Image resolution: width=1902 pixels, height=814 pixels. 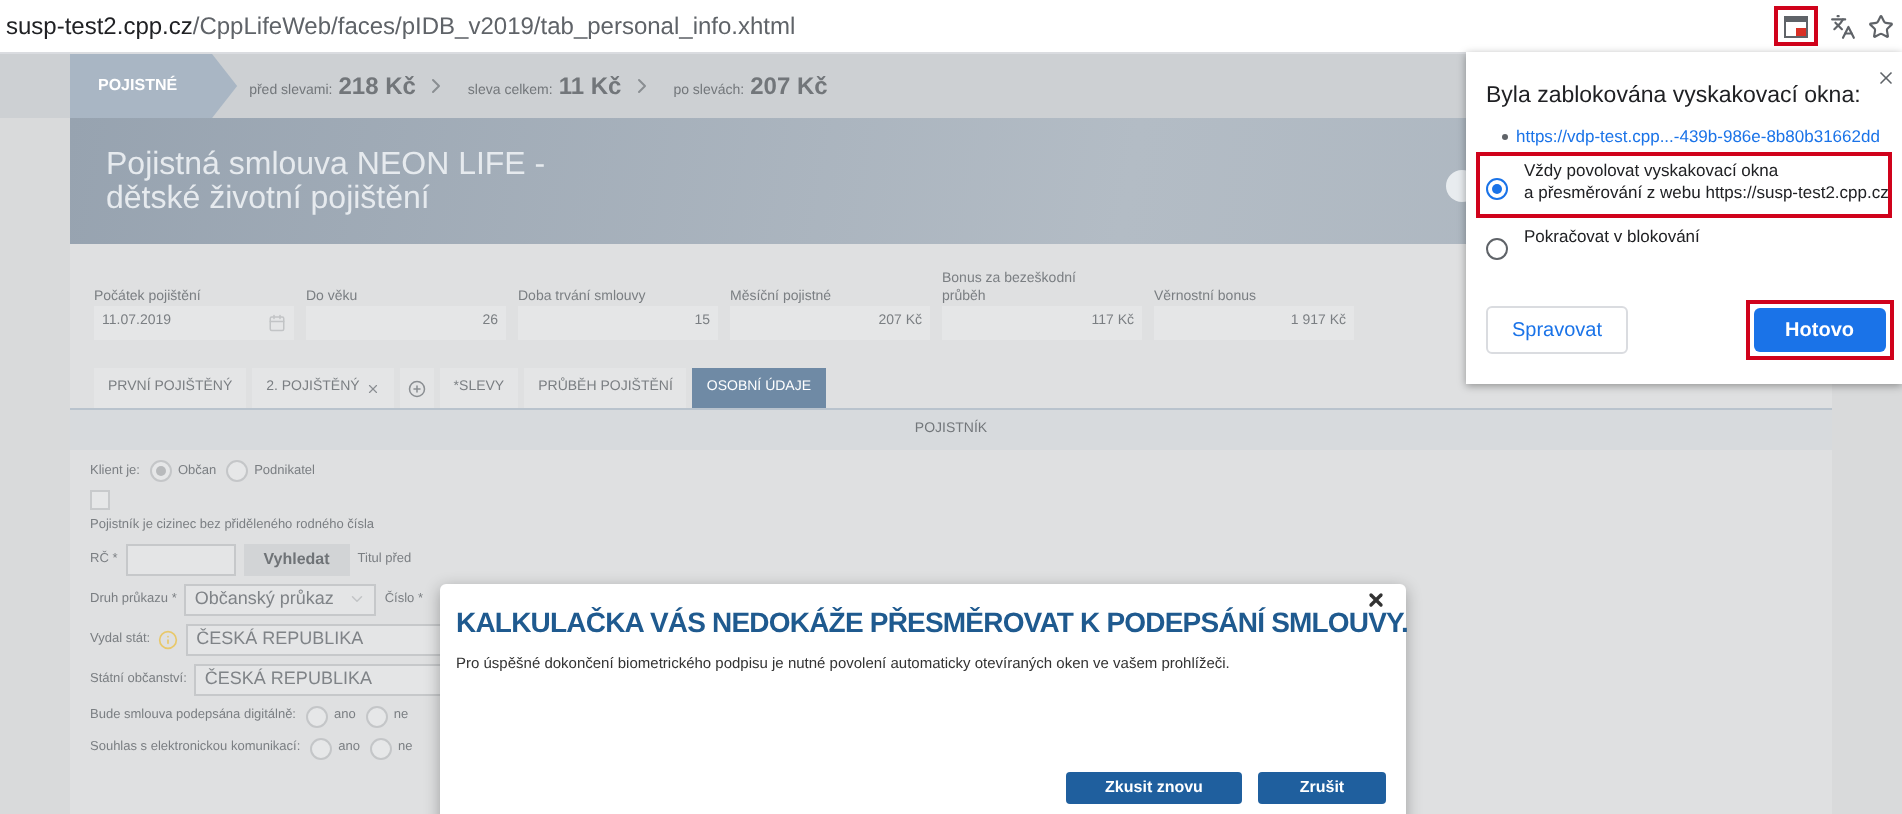 I want to click on popup-option: Vždy povolovat vyskakovací okna a přesměrování z webu https://susp-test2.cpp.cz, so click(x=1684, y=185).